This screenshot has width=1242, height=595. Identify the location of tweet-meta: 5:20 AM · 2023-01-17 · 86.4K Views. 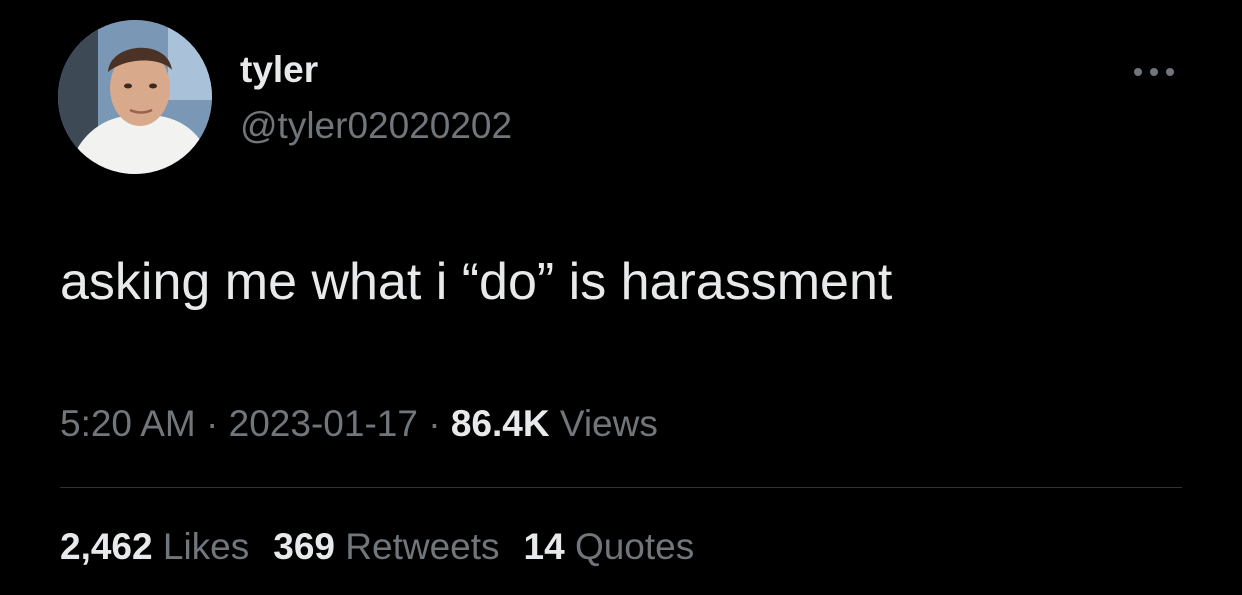
(359, 424).